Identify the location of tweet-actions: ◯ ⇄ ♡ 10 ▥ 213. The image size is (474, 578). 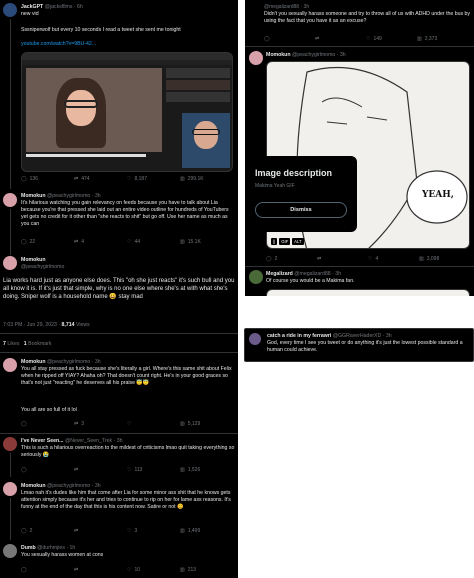
(127, 570).